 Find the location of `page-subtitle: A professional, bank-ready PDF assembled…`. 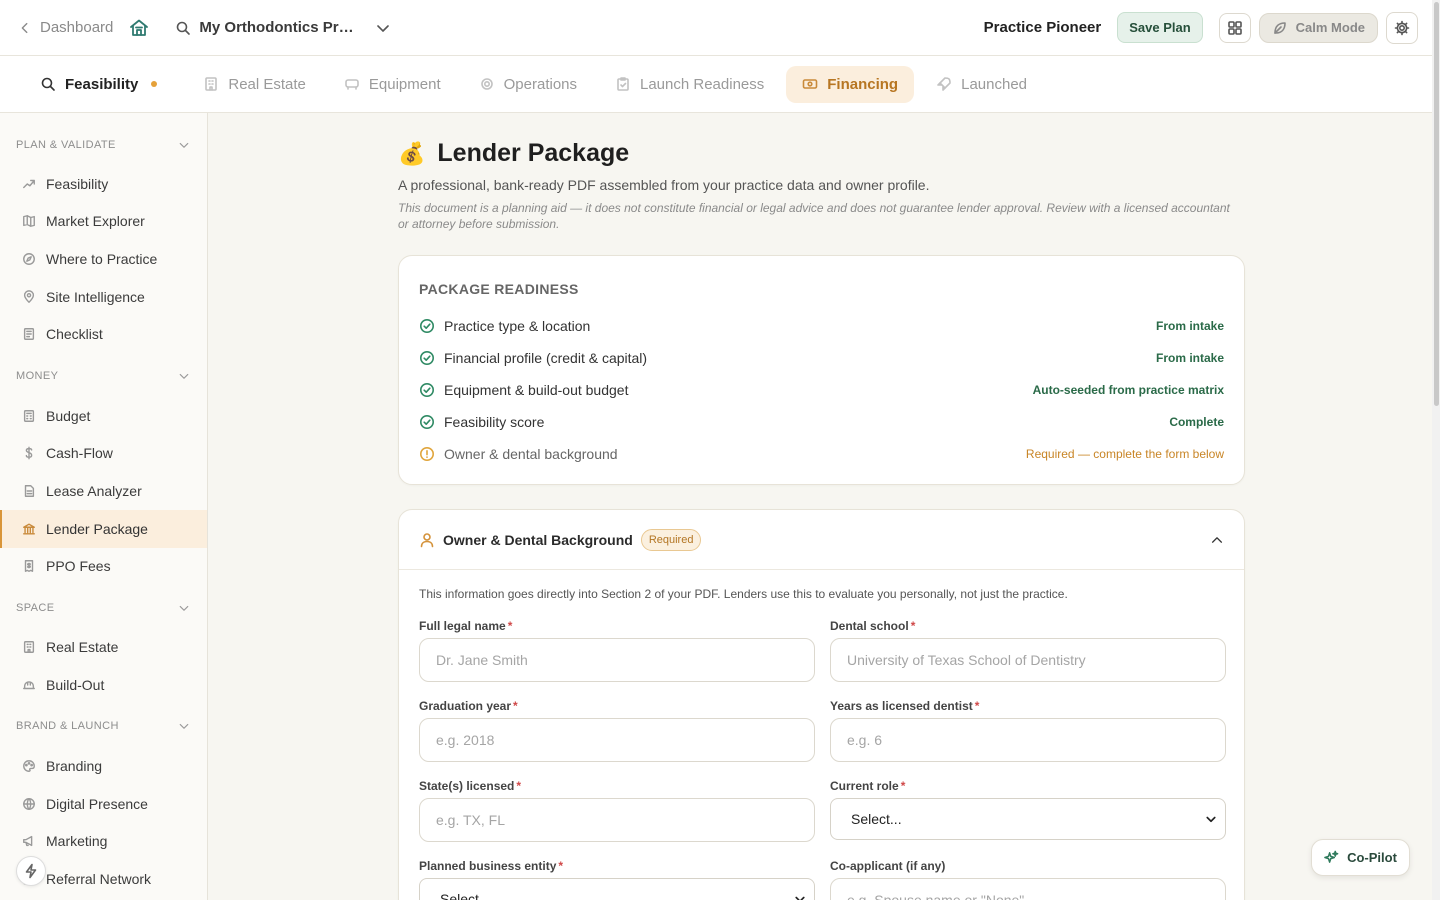

page-subtitle: A professional, bank-ready PDF assembled… is located at coordinates (664, 185).